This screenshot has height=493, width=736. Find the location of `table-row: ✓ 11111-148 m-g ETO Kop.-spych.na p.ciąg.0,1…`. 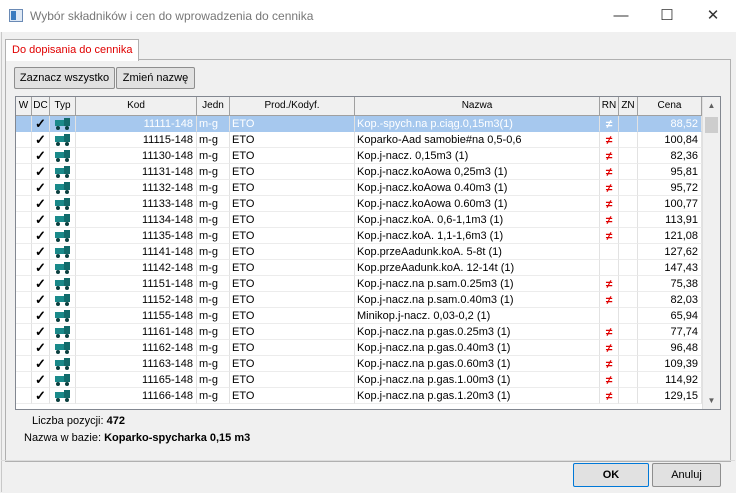

table-row: ✓ 11111-148 m-g ETO Kop.-spych.na p.ciąg.0,1… is located at coordinates (359, 124).